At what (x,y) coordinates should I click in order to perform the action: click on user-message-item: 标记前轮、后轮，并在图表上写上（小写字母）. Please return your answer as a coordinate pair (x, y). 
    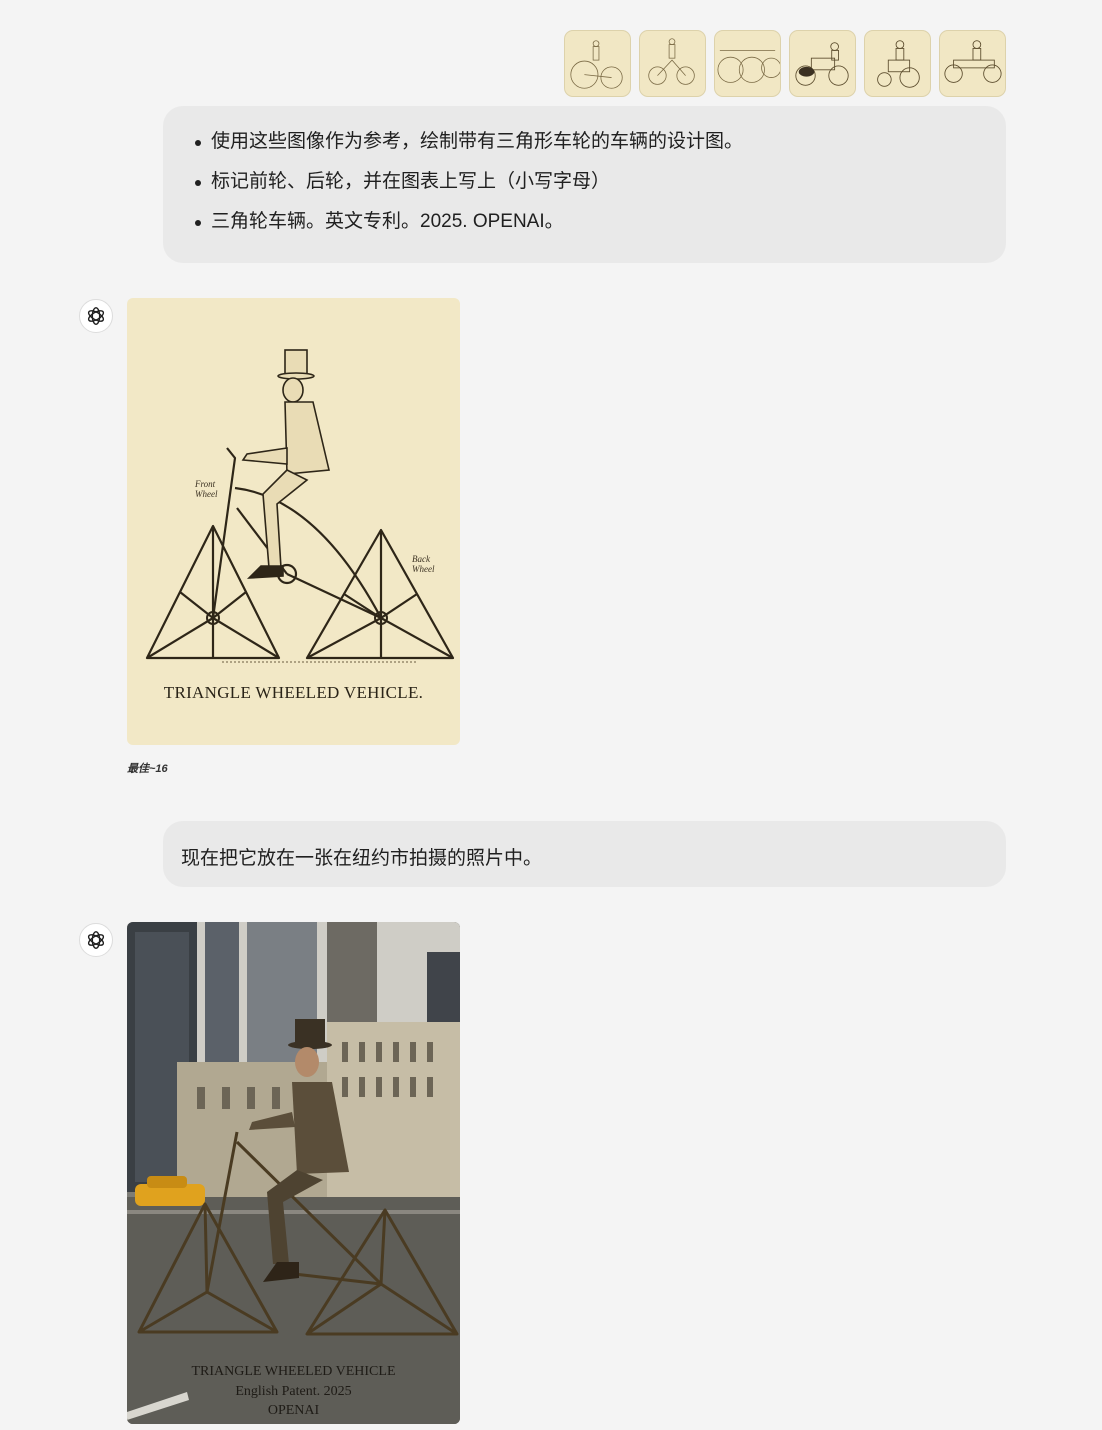
    Looking at the image, I should click on (584, 182).